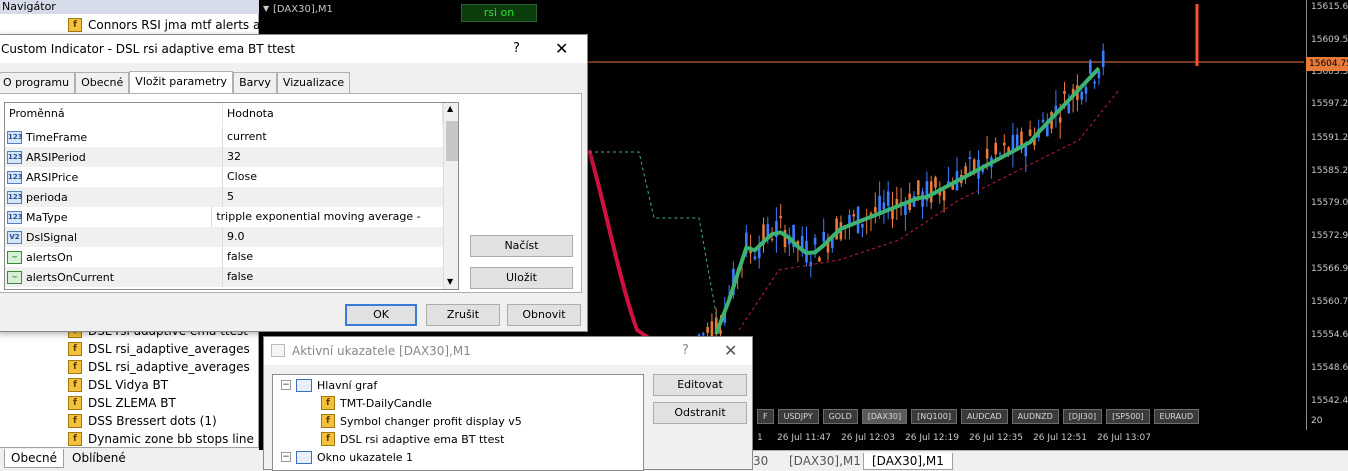 The image size is (1348, 471). Describe the element at coordinates (463, 315) in the screenshot. I see `cancel-button: Zrušit` at that location.